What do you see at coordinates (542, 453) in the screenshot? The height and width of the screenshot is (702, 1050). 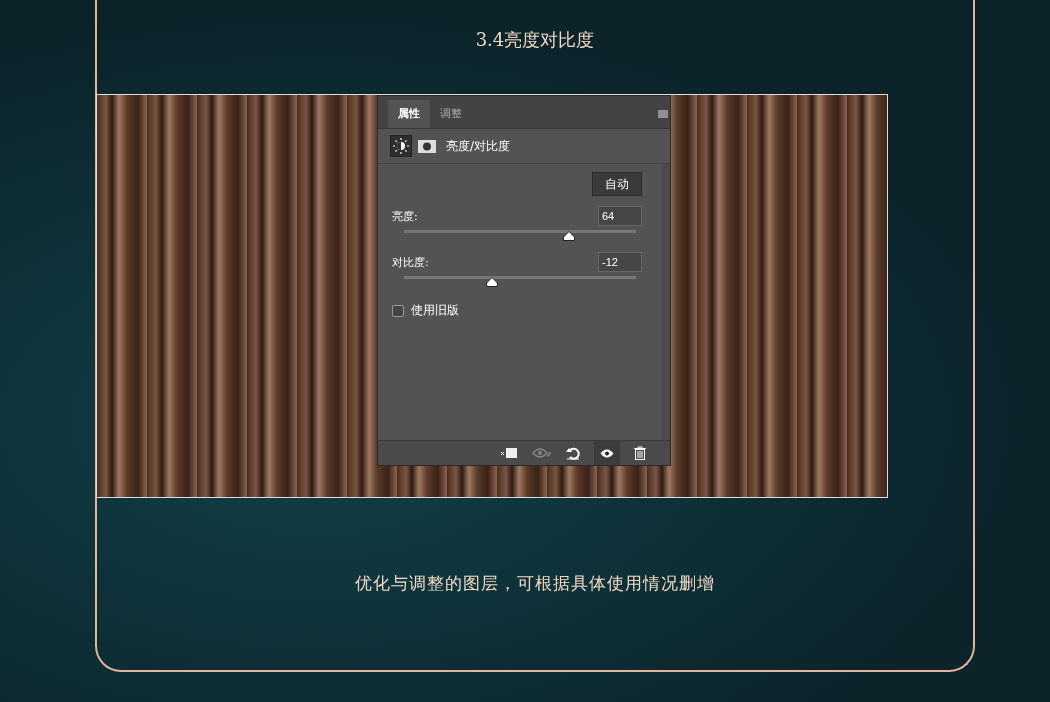 I see `view-previous-icon` at bounding box center [542, 453].